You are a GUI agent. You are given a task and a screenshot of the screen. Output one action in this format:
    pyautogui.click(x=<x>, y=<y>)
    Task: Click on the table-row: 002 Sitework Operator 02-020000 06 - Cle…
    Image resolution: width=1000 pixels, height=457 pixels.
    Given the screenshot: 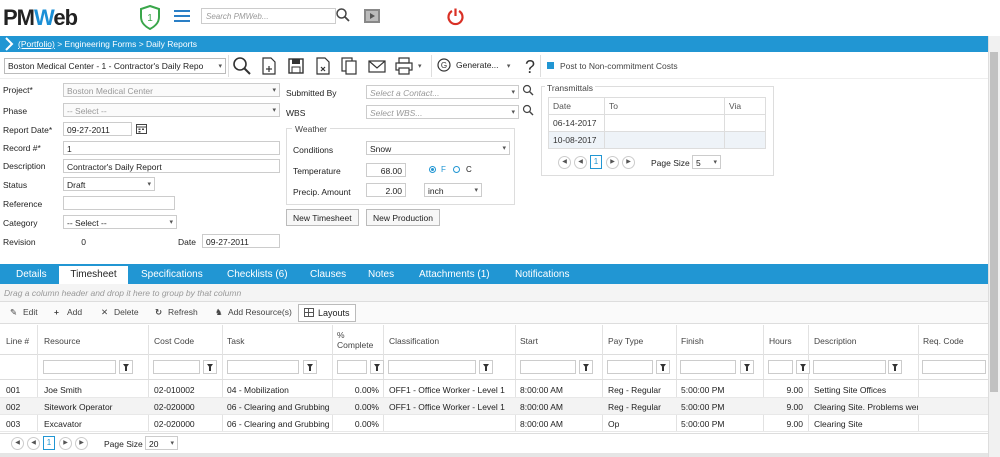 What is the action you would take?
    pyautogui.click(x=494, y=406)
    